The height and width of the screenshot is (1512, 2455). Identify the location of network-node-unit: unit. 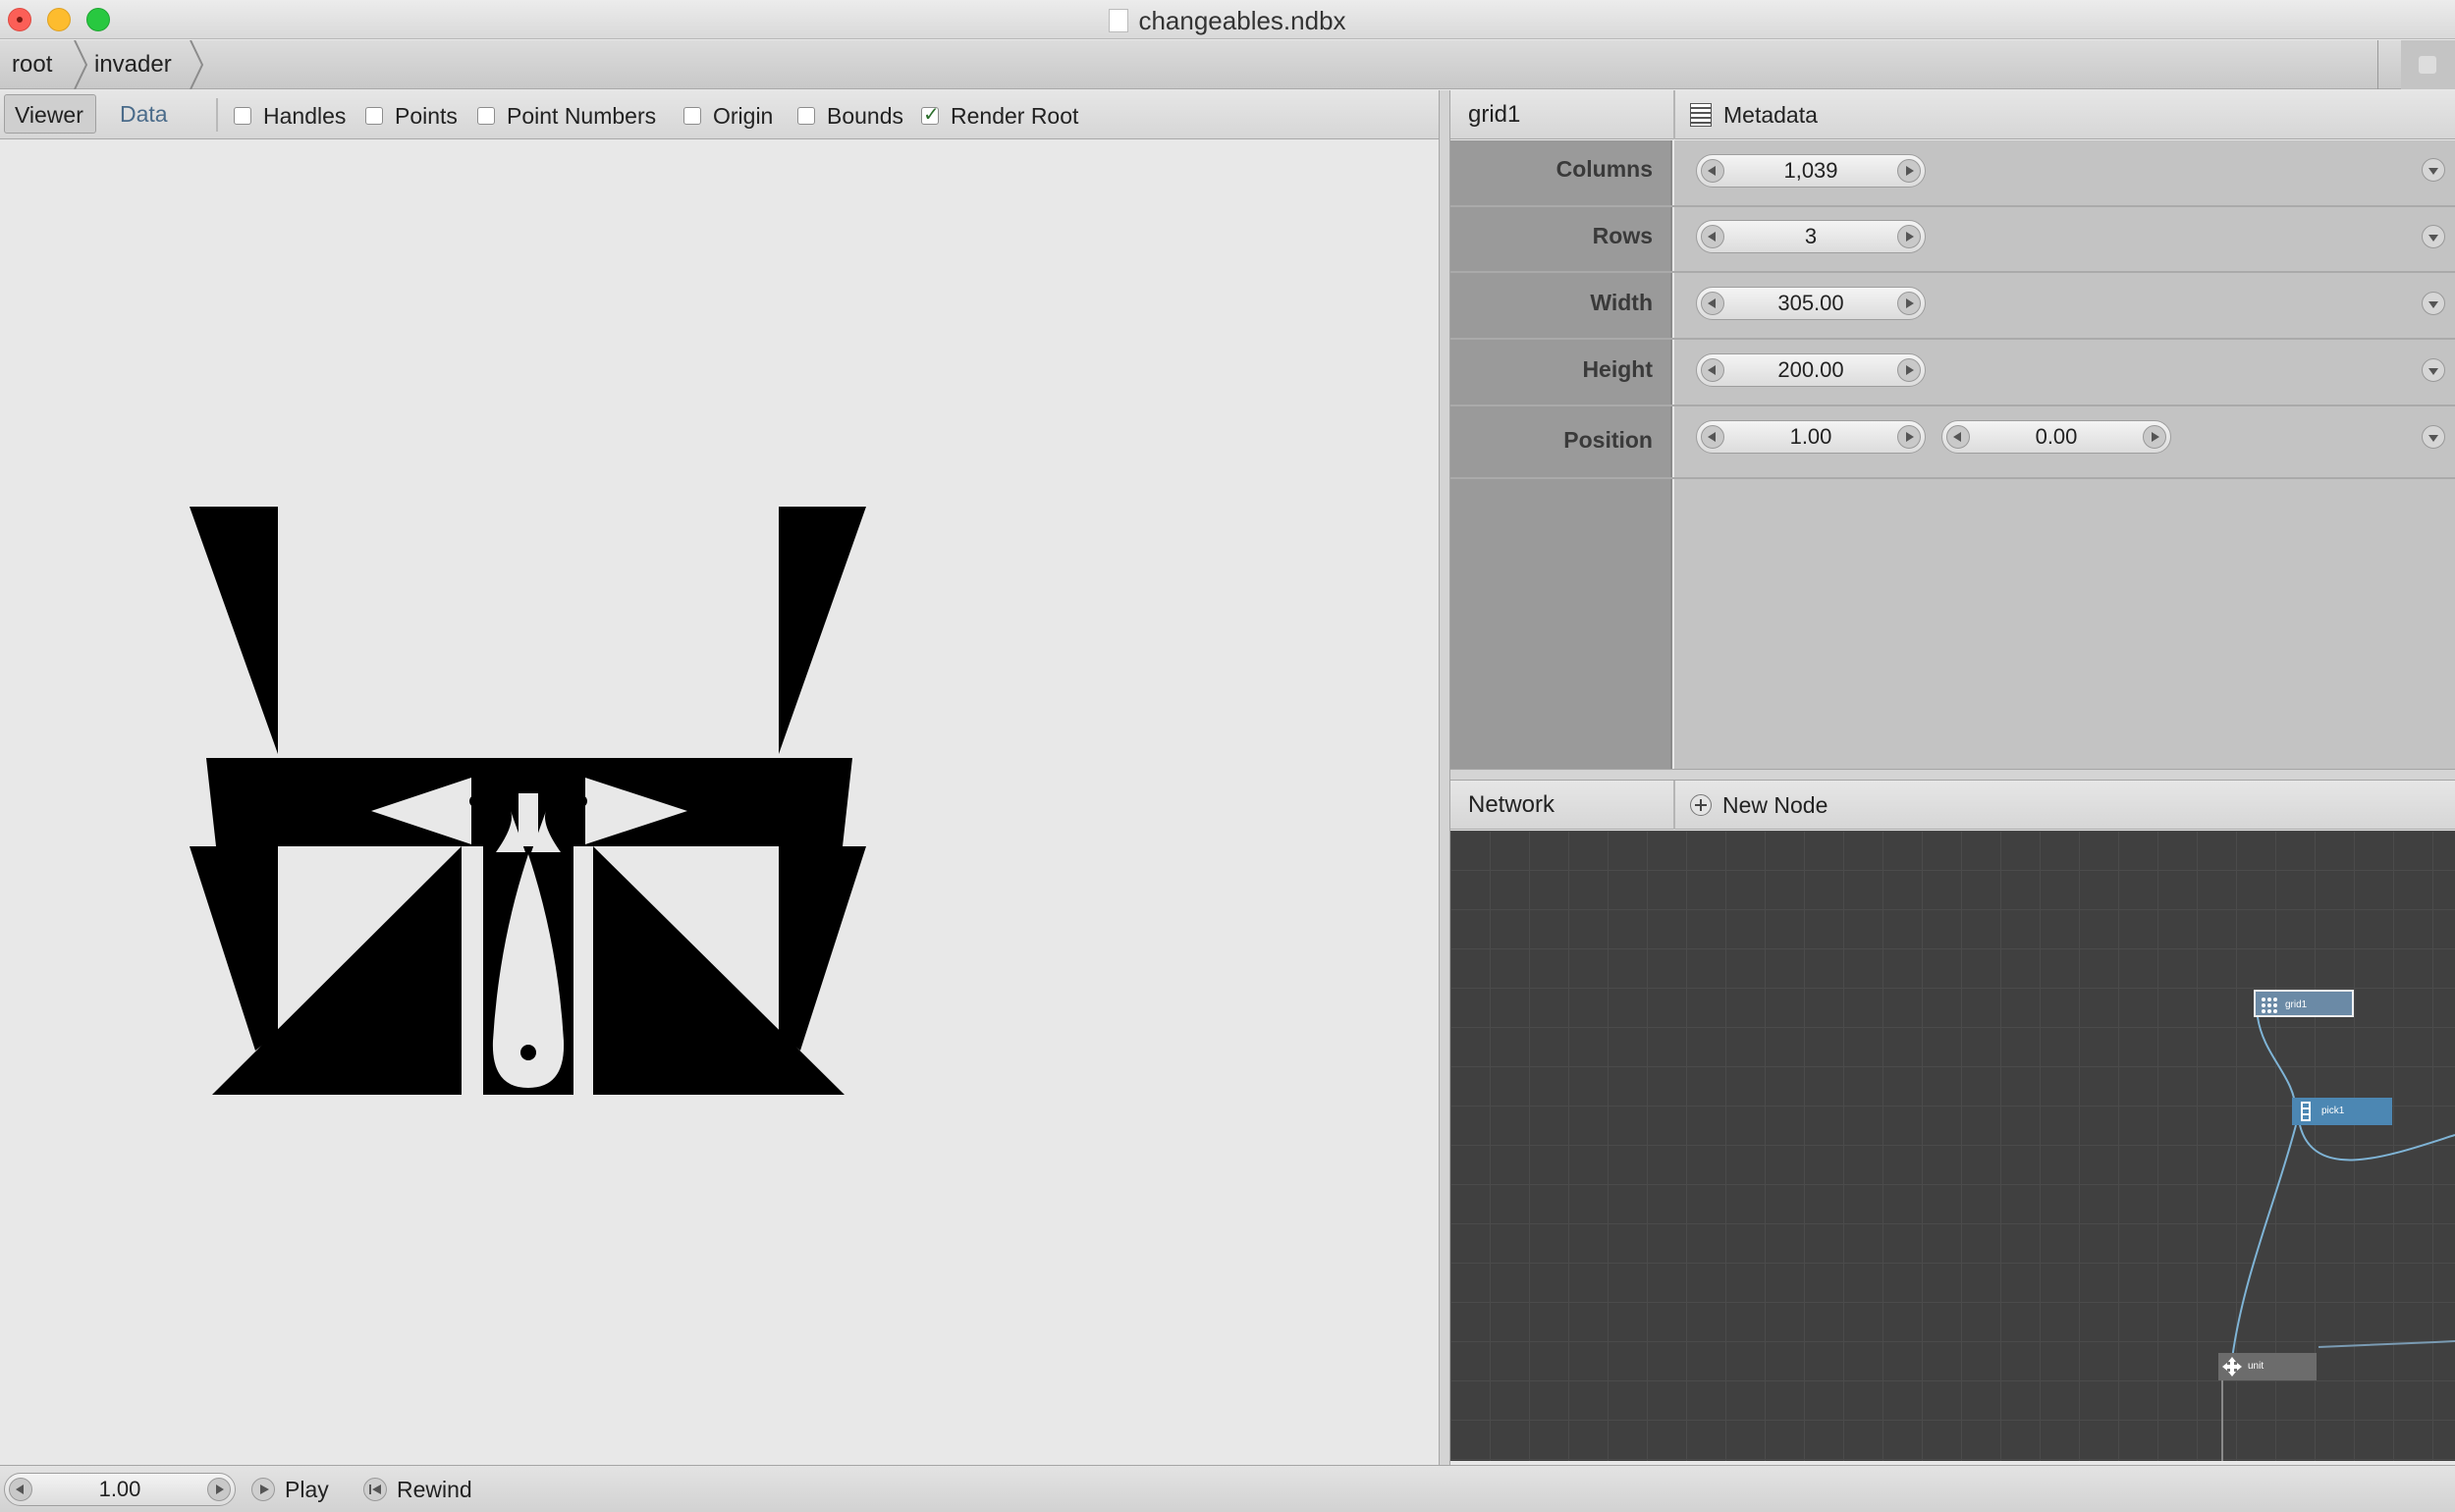
(2267, 1366).